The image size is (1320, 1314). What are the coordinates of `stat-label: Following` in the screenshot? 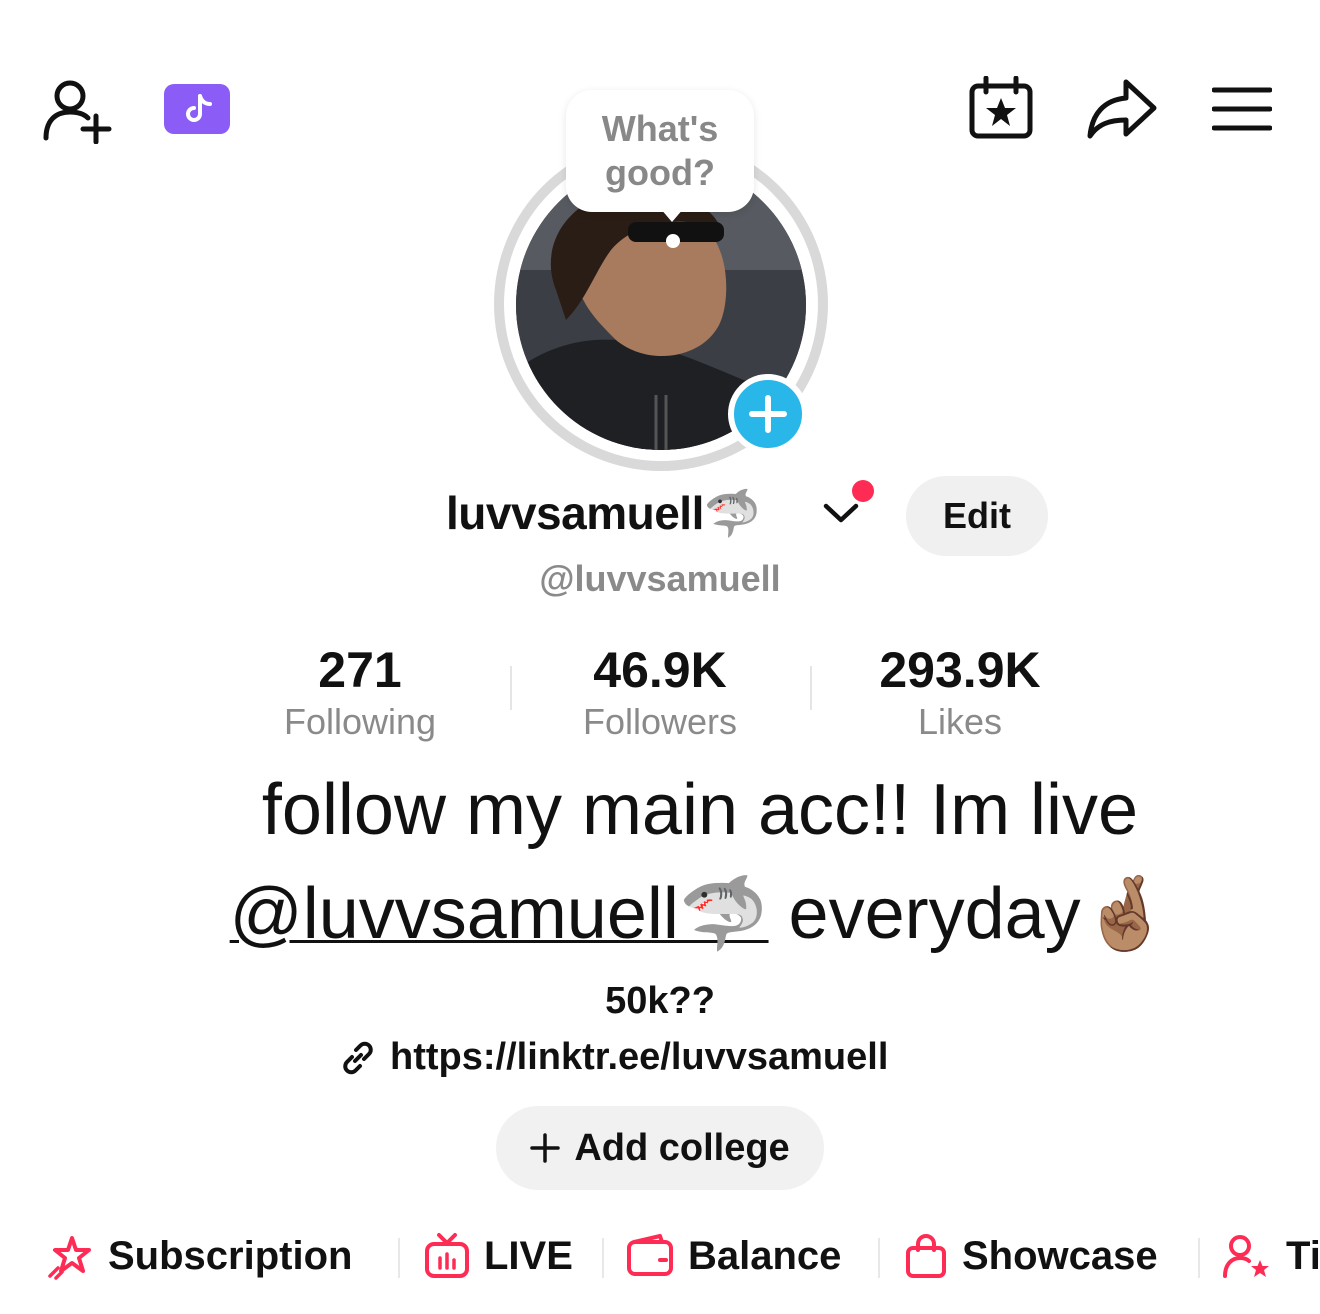 It's located at (360, 721).